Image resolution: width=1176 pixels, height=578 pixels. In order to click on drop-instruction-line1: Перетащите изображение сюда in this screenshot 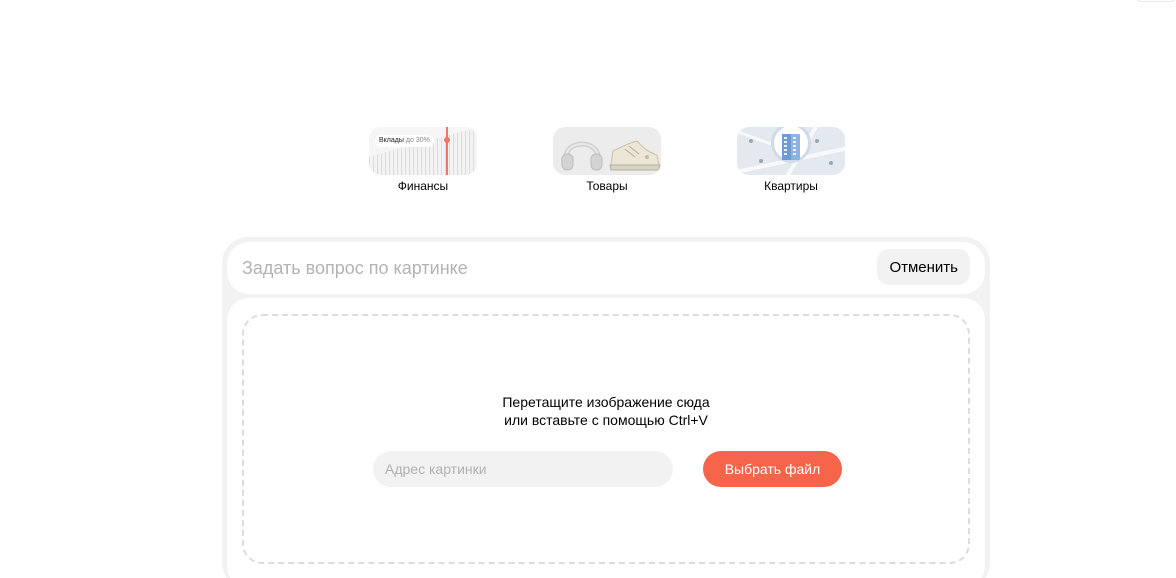, I will do `click(606, 402)`.